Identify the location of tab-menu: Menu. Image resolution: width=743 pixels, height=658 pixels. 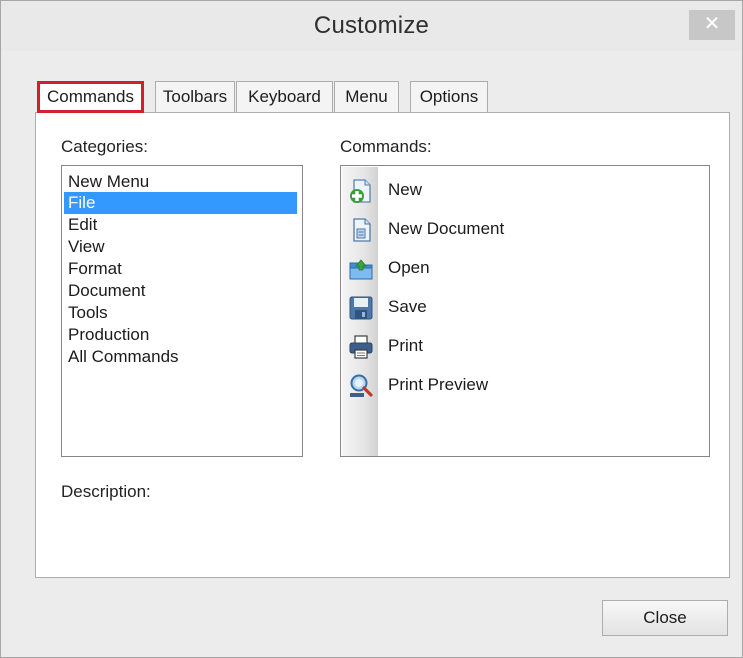
(366, 97).